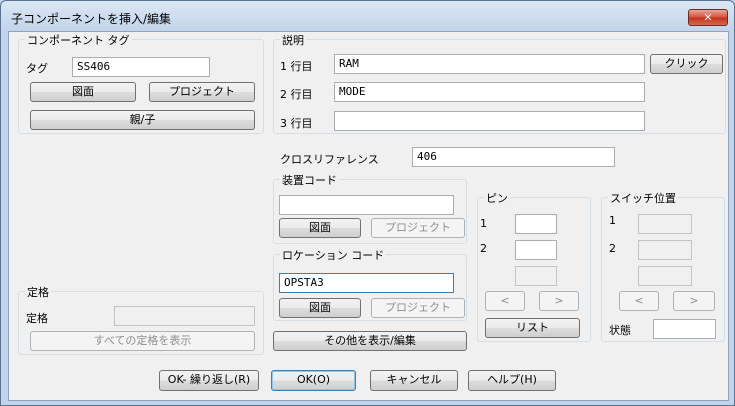  What do you see at coordinates (142, 341) in the screenshot?
I see `show-all-ratings-button: すべての定格を表示` at bounding box center [142, 341].